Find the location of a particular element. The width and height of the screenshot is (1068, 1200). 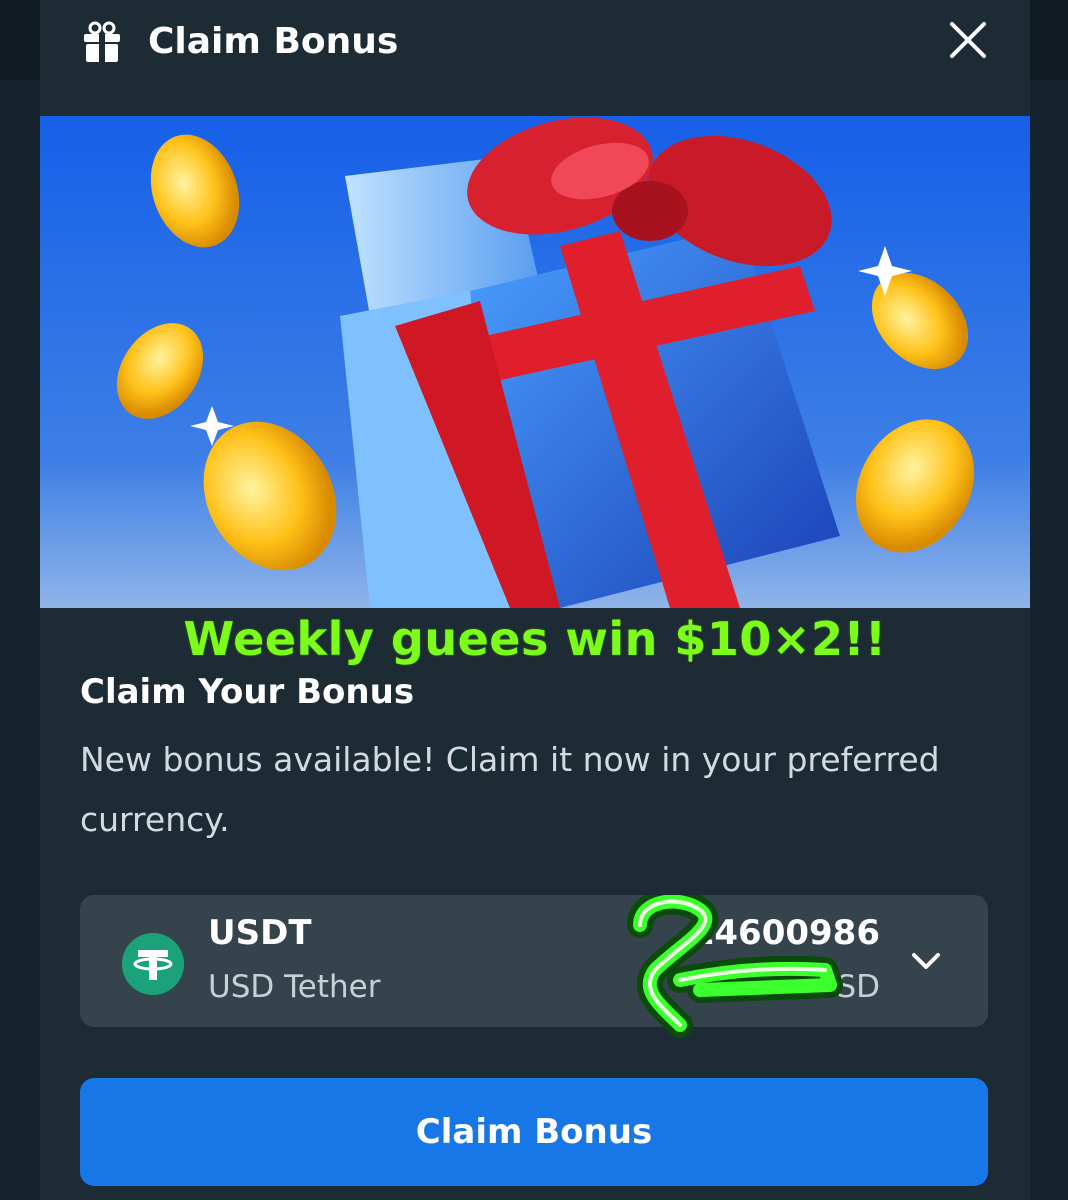

promo-overlay-text: Weekly guees win $10×2!! is located at coordinates (535, 639).